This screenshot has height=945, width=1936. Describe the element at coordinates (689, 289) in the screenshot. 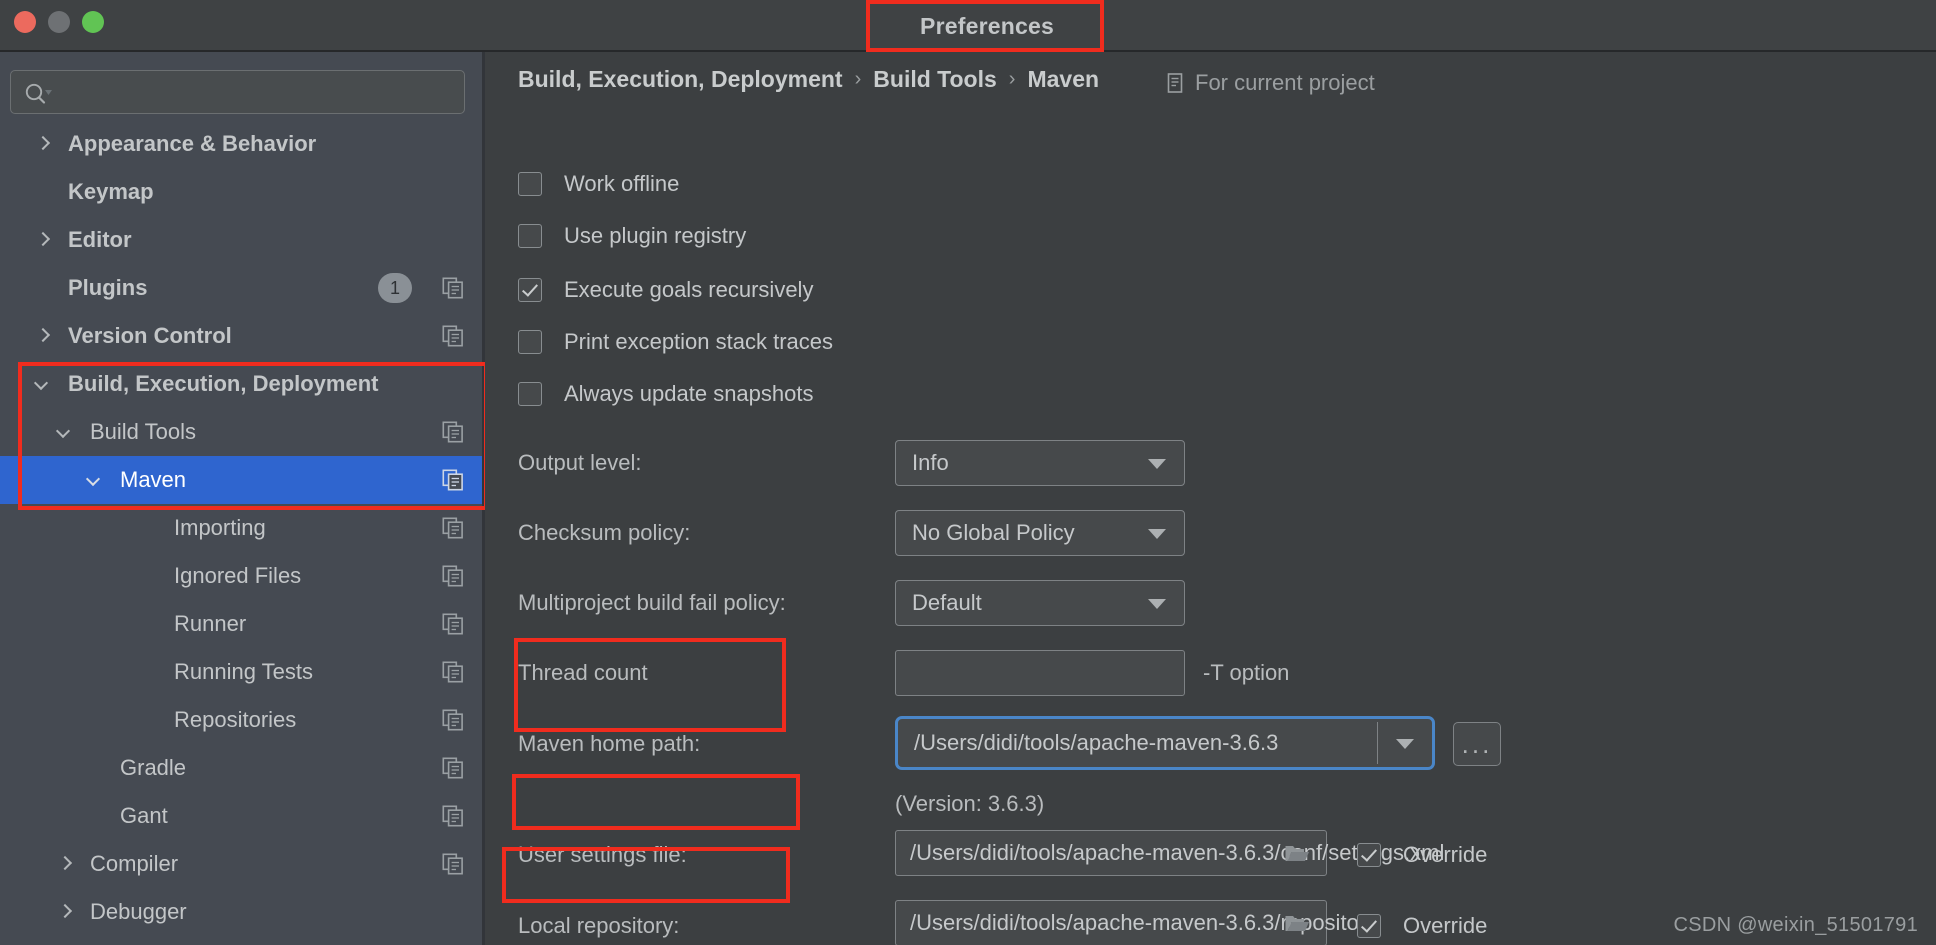

I see `checkbox-label: Execute goals recursively` at that location.